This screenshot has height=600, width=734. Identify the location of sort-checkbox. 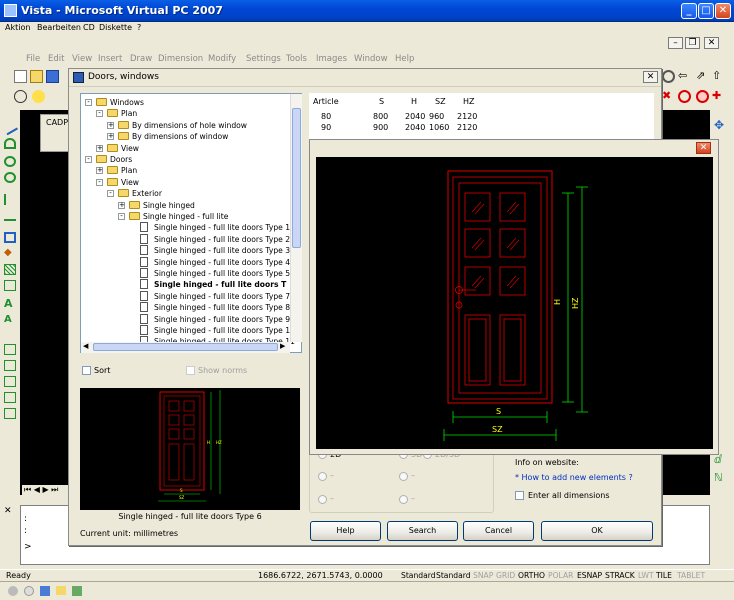
(86, 370).